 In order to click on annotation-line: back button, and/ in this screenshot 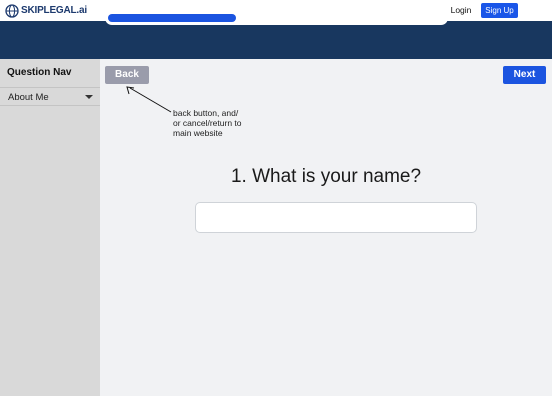, I will do `click(206, 113)`.